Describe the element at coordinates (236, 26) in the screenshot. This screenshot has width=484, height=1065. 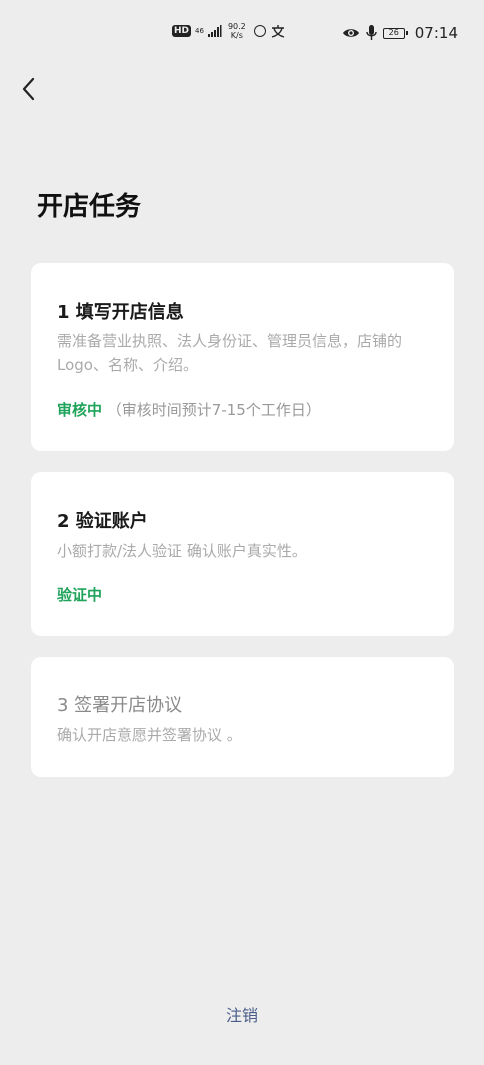
I see `network-speed-value: 90.2` at that location.